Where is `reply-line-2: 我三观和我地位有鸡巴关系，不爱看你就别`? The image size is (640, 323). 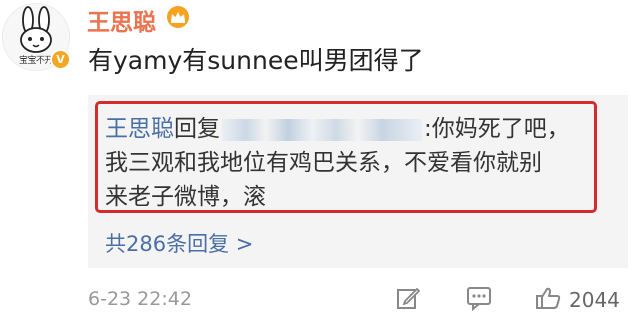
reply-line-2: 我三观和我地位有鸡巴关系，不爱看你就别 is located at coordinates (323, 163).